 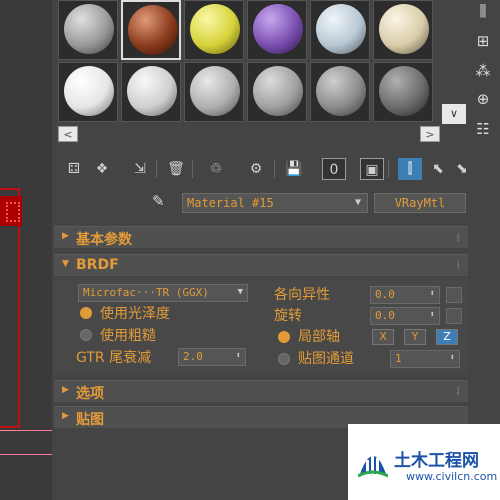 What do you see at coordinates (436, 461) in the screenshot?
I see `watermark-name: 土木工程网` at bounding box center [436, 461].